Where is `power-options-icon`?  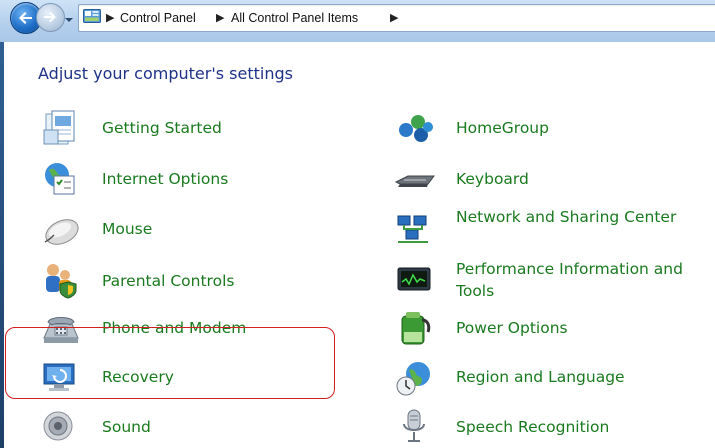 power-options-icon is located at coordinates (416, 328).